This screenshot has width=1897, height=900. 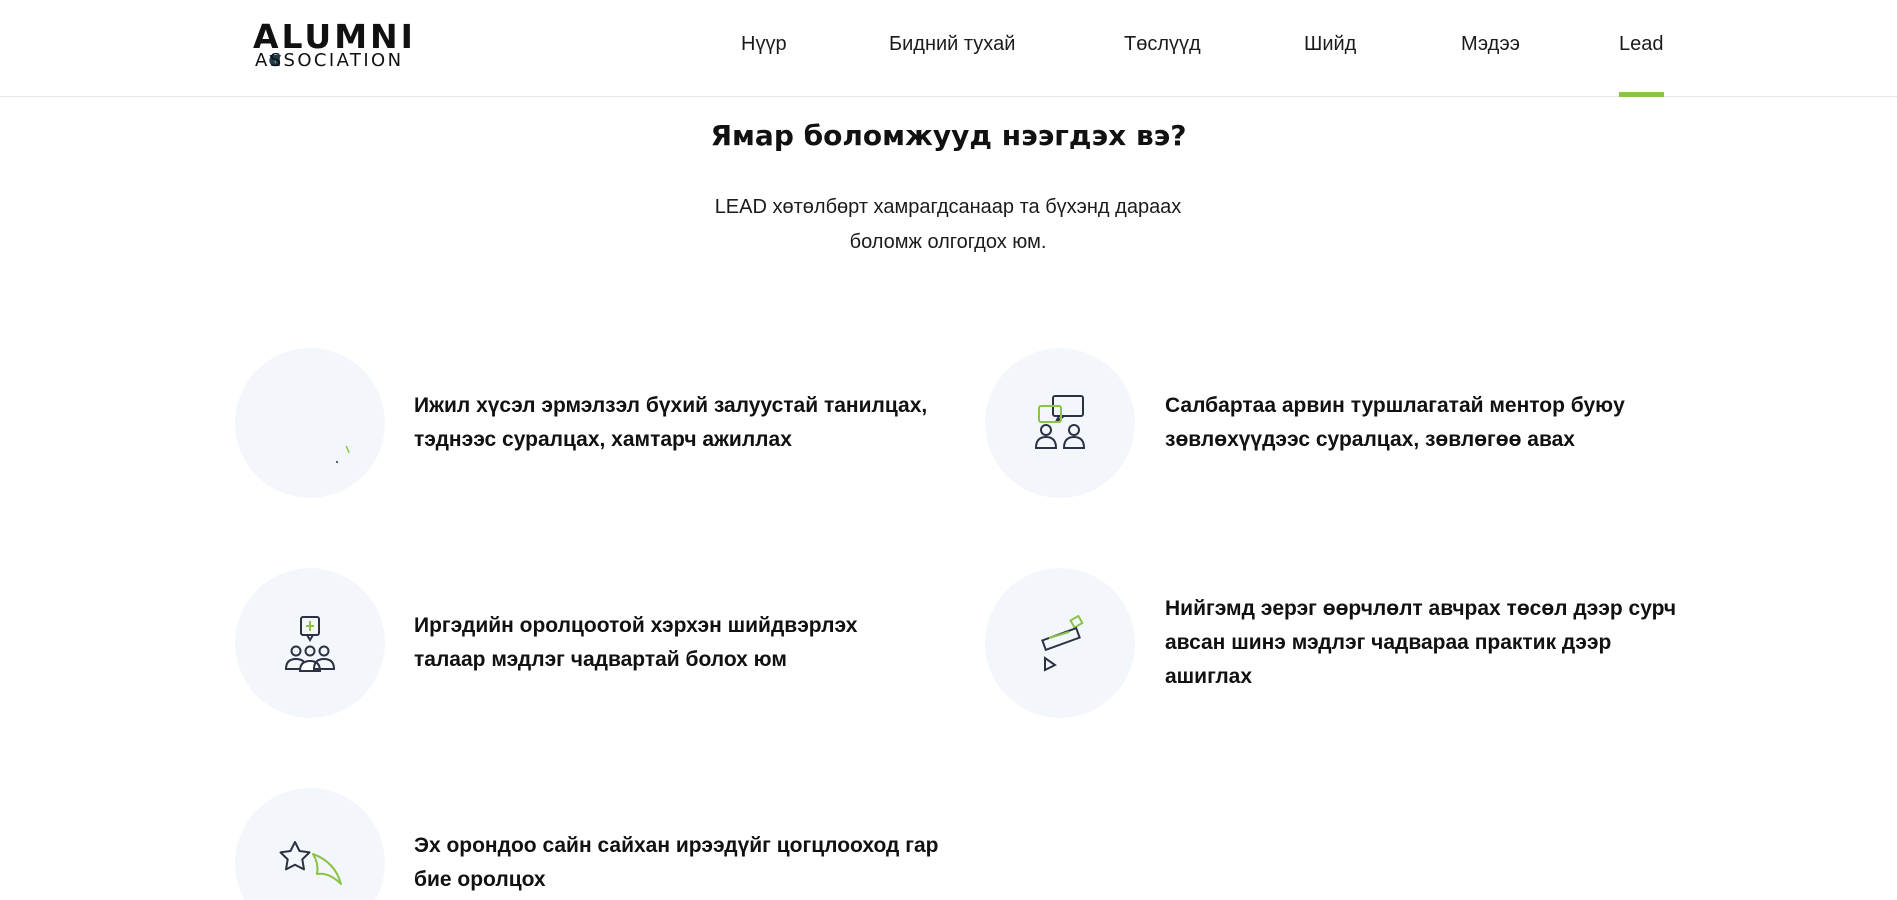 I want to click on nav-item-news: Мэдээ, so click(x=1490, y=44).